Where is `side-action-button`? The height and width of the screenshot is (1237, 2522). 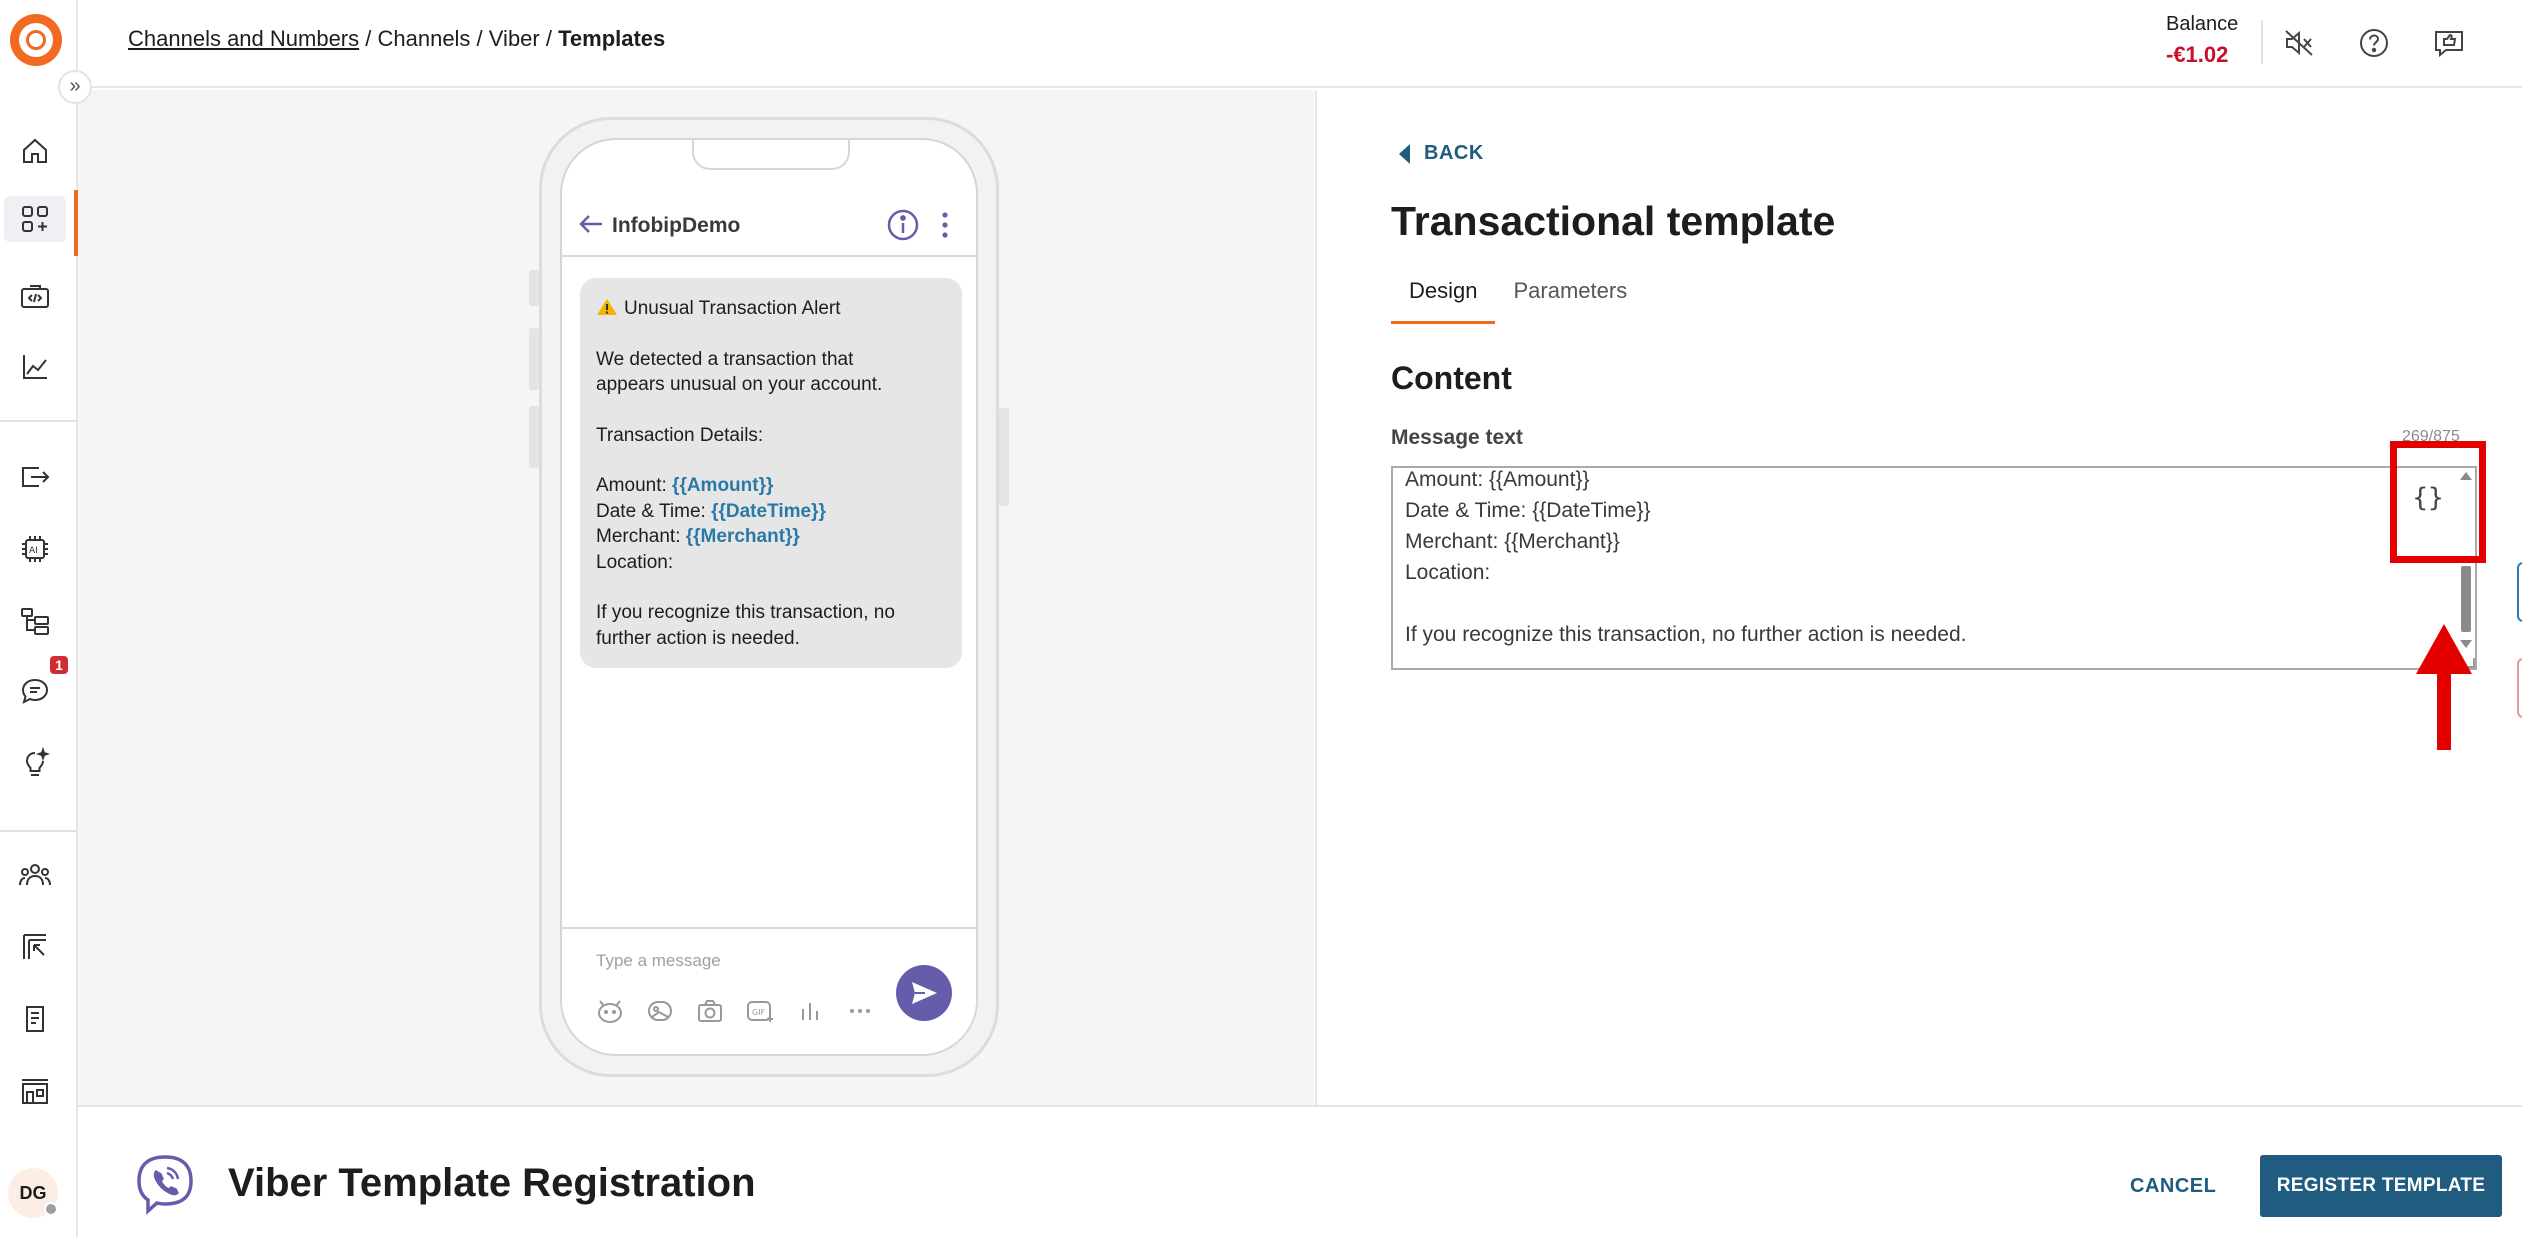
side-action-button is located at coordinates (2519, 592).